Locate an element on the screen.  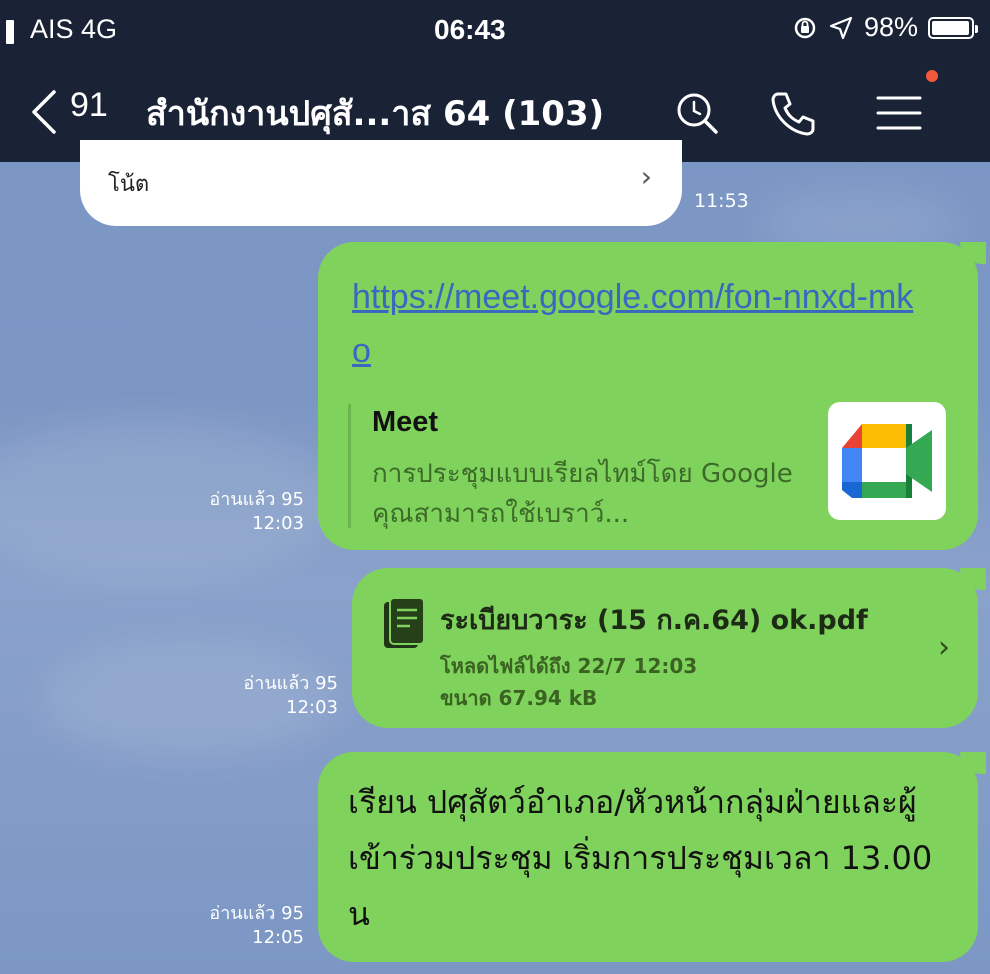
unread-count: 91 is located at coordinates (89, 105).